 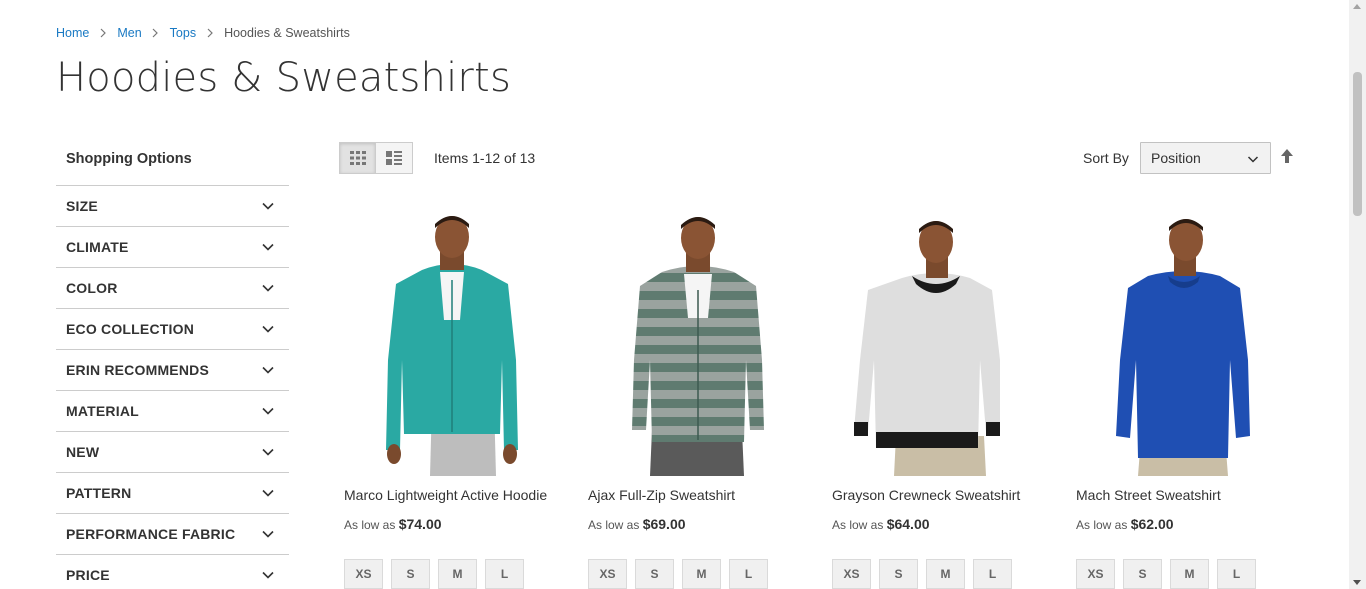 I want to click on page-title: Hoodies & Sweatshirts, so click(x=283, y=78).